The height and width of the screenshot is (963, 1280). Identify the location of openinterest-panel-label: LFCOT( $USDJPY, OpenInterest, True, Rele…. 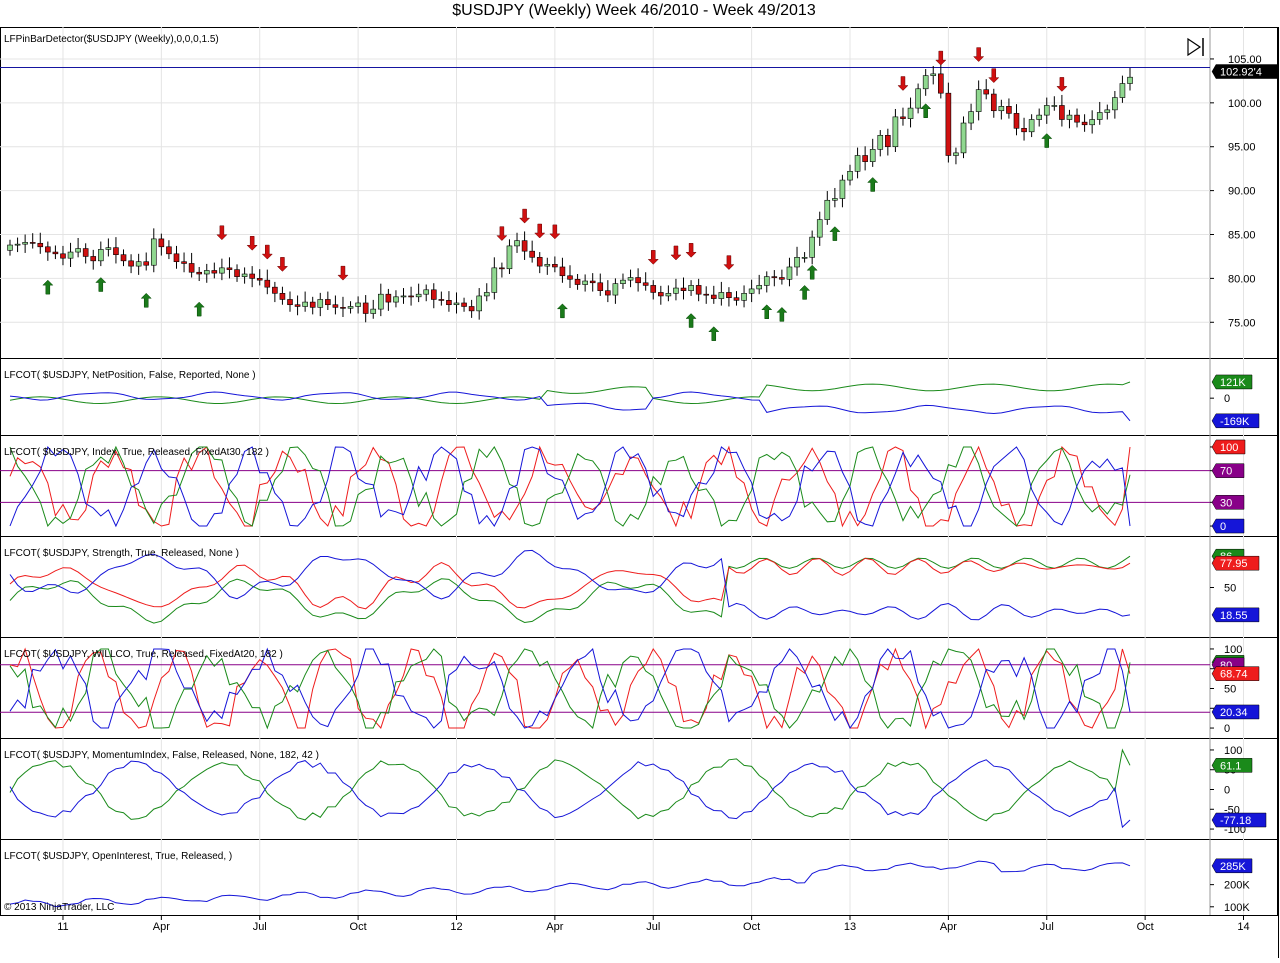
(118, 856).